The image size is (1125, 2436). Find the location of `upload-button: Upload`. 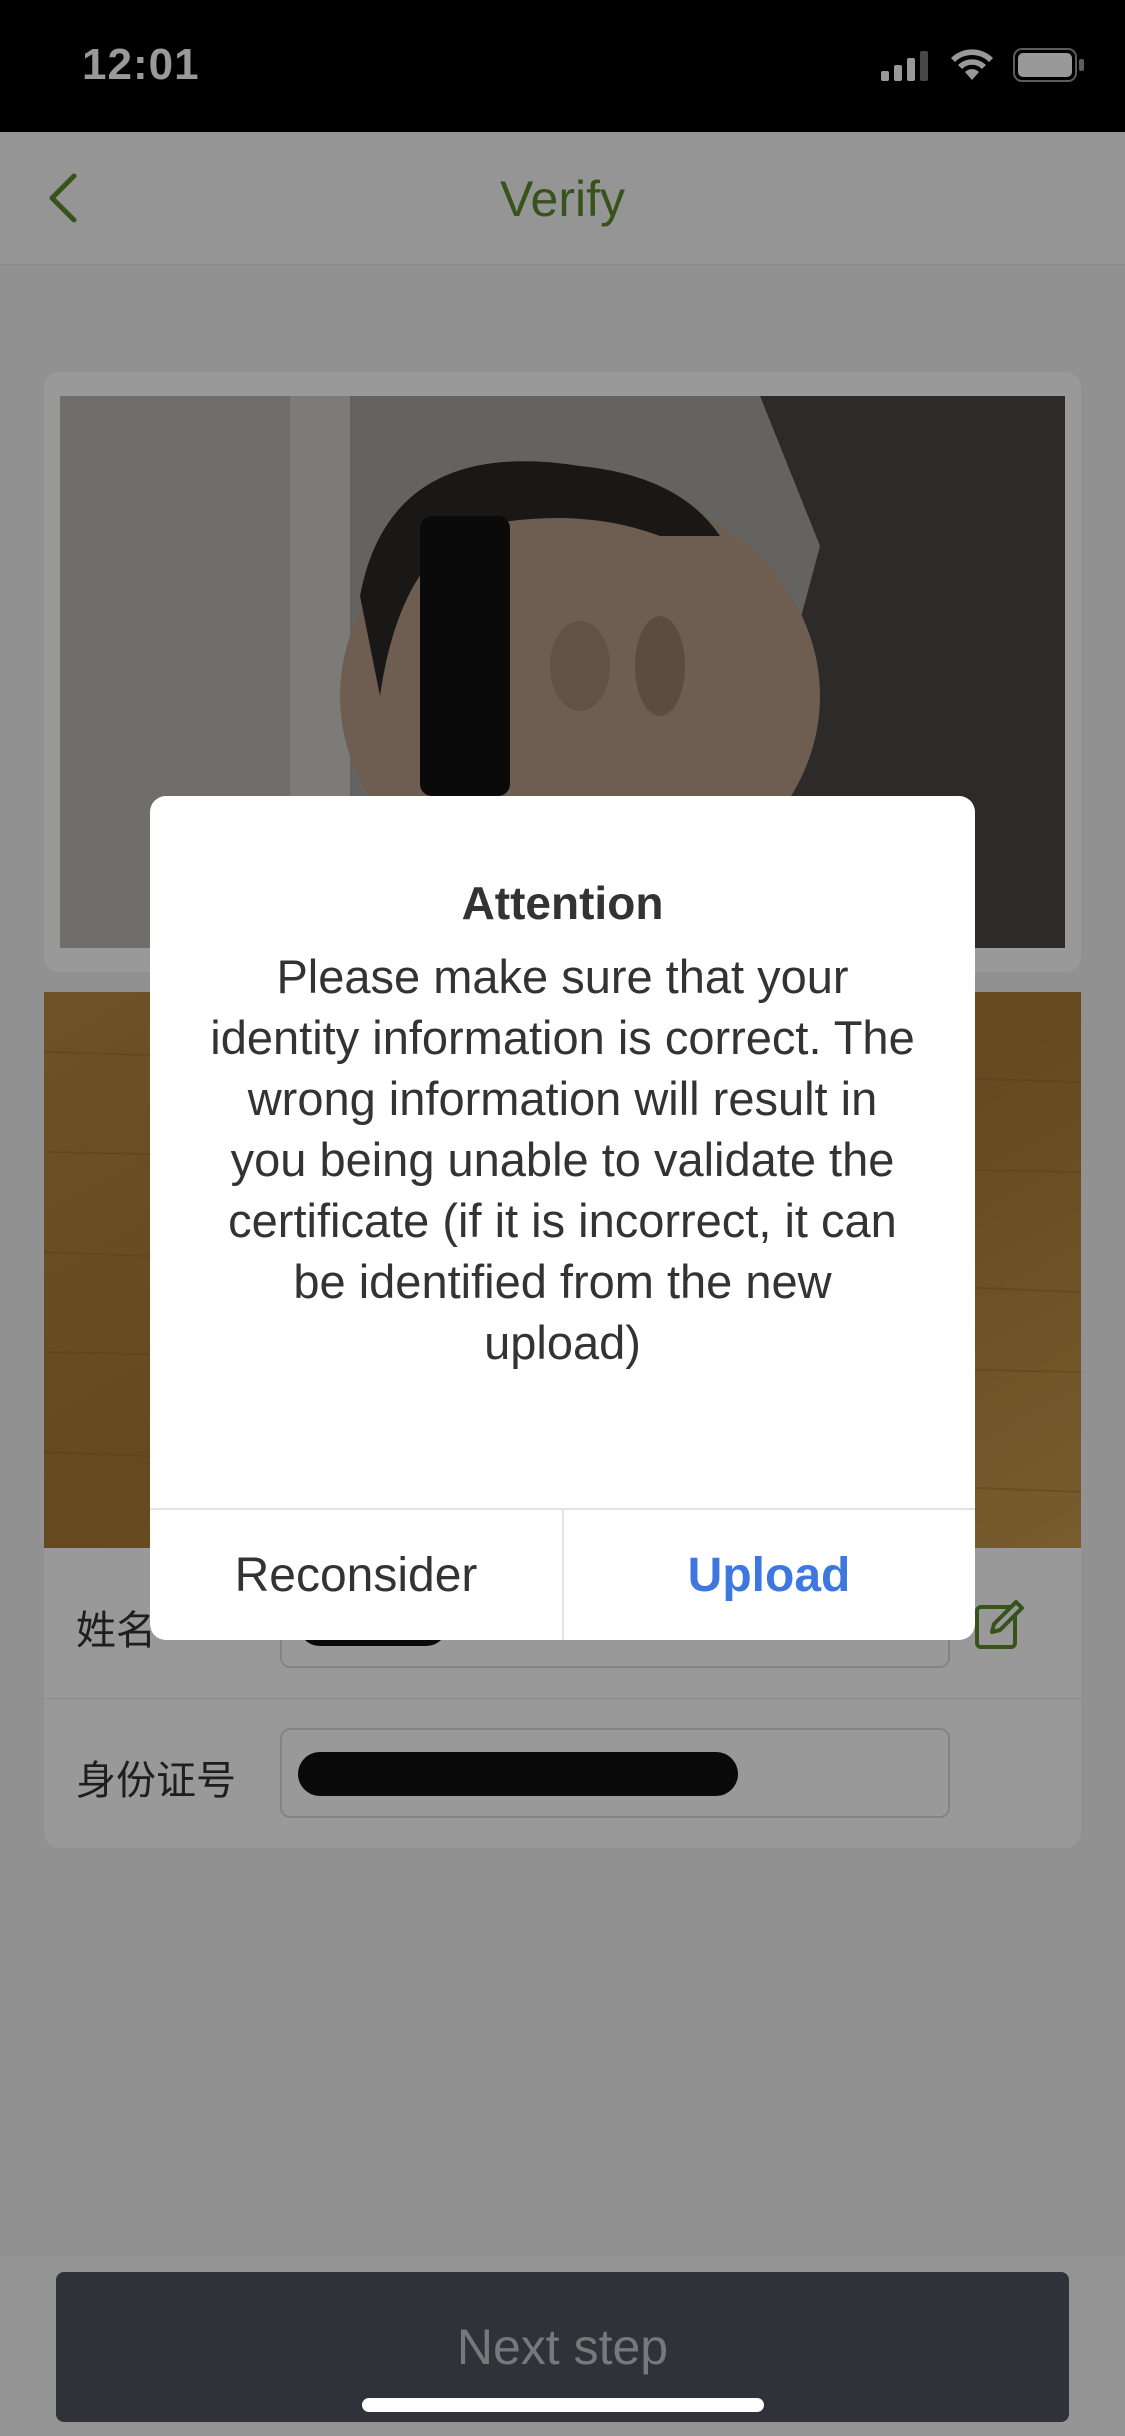

upload-button: Upload is located at coordinates (769, 1575).